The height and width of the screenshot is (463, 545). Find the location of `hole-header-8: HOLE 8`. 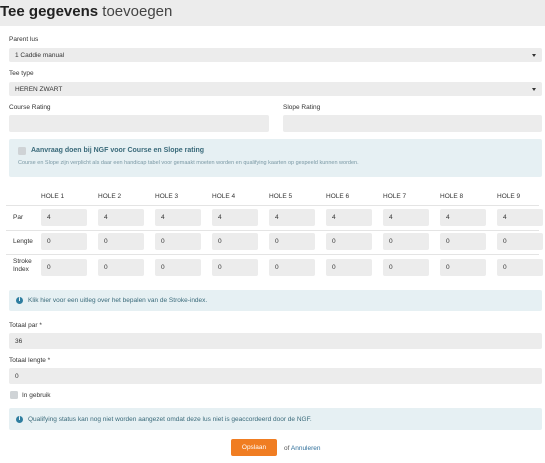

hole-header-8: HOLE 8 is located at coordinates (452, 196).